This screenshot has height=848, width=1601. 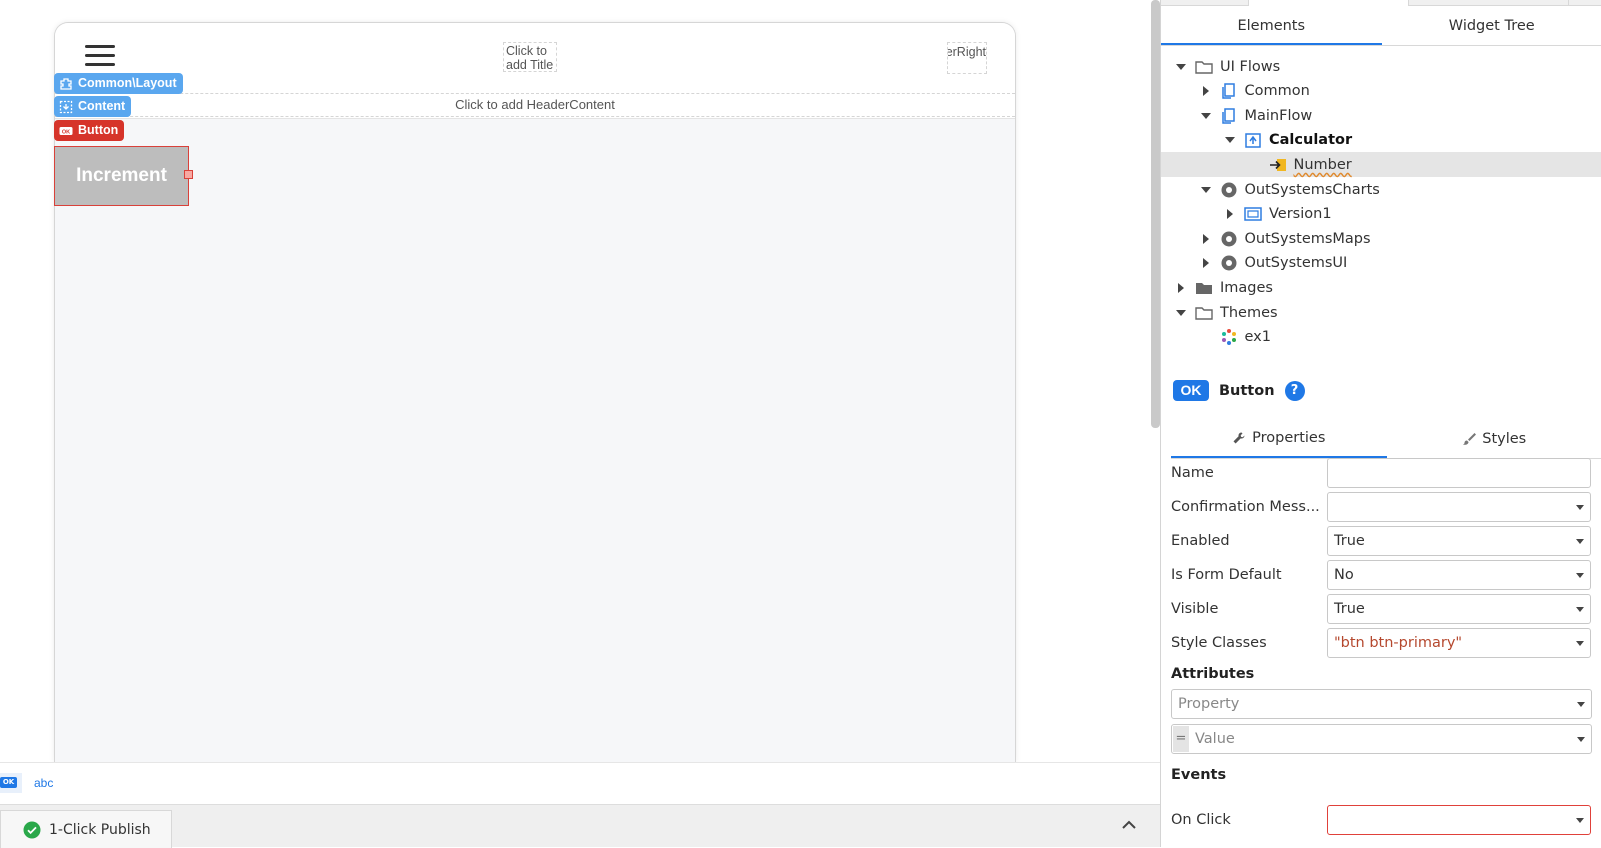 I want to click on tree-item-outsystemscharts: OutSystemsCharts, so click(x=1381, y=189).